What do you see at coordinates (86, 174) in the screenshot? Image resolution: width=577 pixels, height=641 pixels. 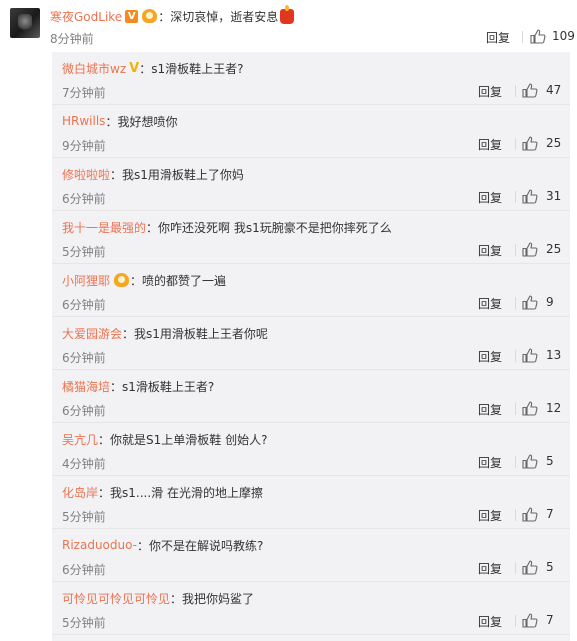 I see `reply-username: 修啦啦啦` at bounding box center [86, 174].